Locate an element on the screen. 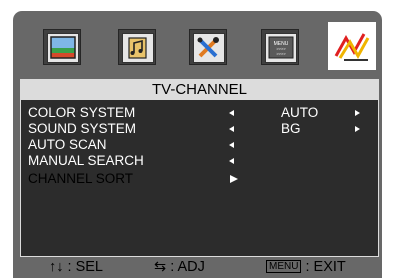 The image size is (395, 278). menu-item-sound-system: SOUND SYSTEM is located at coordinates (82, 129).